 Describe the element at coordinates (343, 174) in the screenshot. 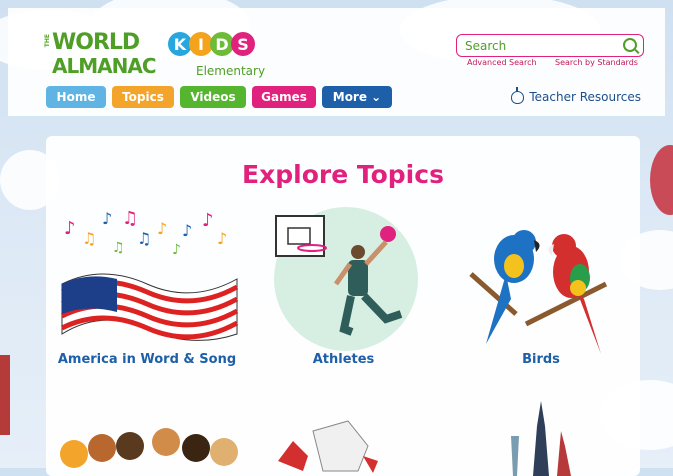

I see `page-title: Explore Topics` at that location.